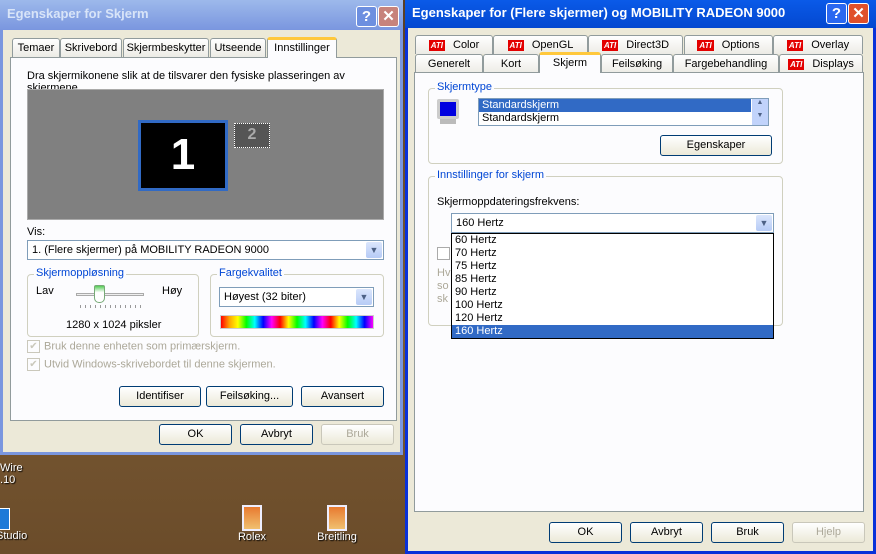  I want to click on refresh-option-160: 160 Hertz, so click(612, 331).